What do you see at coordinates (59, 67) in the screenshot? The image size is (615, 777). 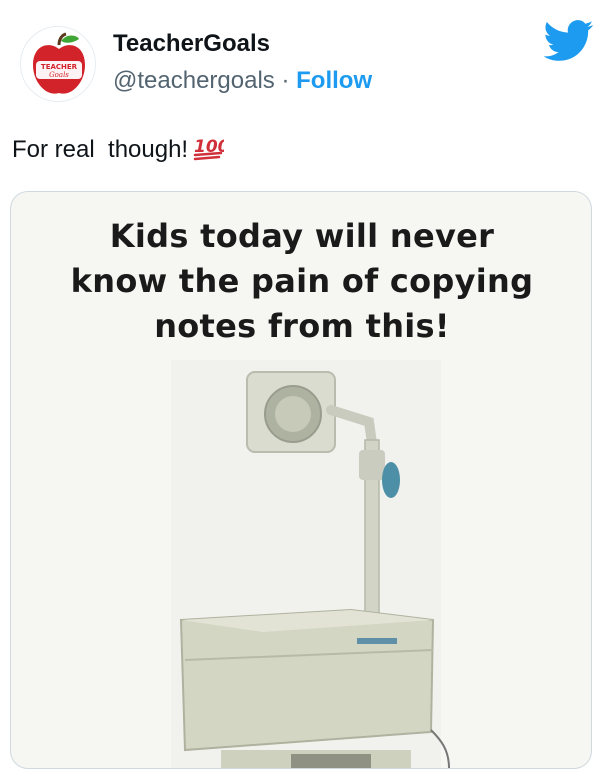 I see `svg-text: TEACHER` at bounding box center [59, 67].